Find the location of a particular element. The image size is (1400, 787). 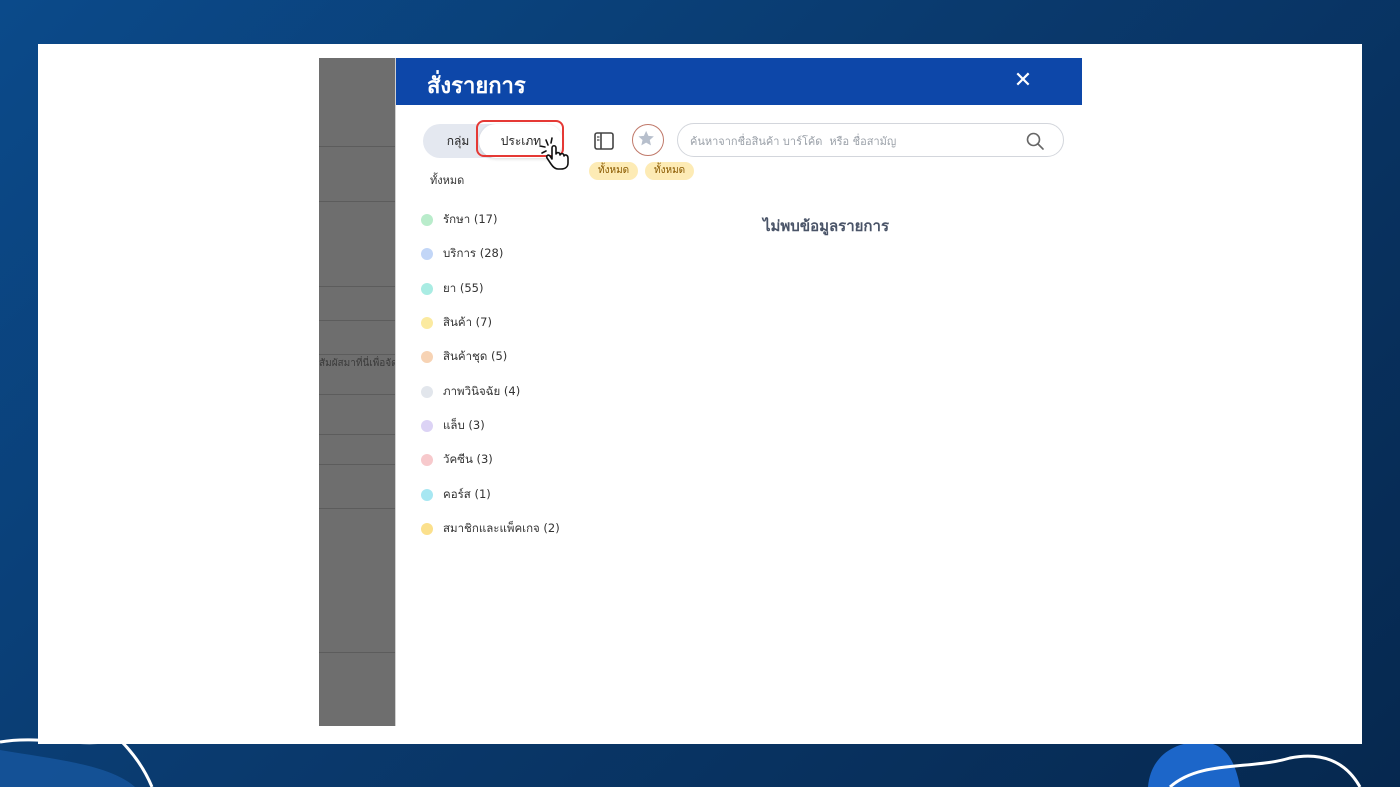

empty-state-message: ไม่พบข้อมูลรายการ is located at coordinates (825, 226).